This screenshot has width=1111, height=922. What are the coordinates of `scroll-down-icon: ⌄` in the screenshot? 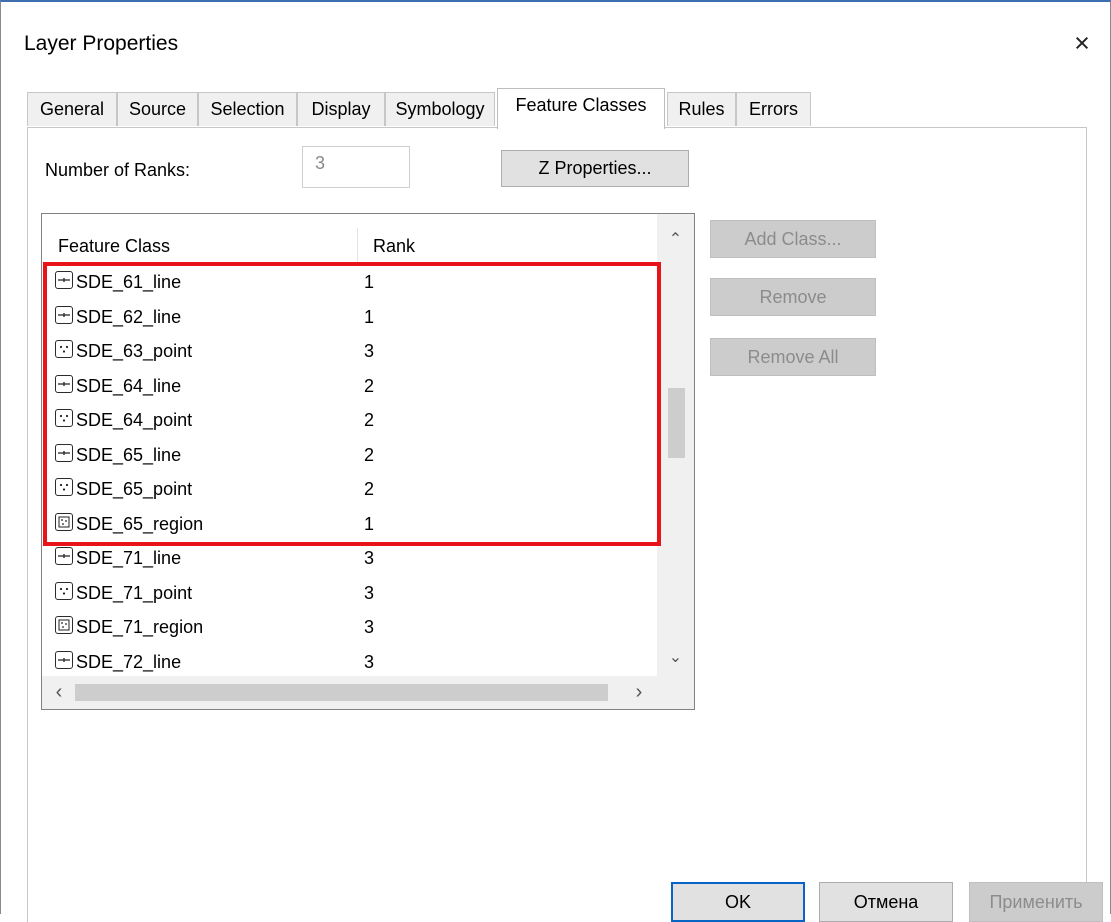 It's located at (675, 658).